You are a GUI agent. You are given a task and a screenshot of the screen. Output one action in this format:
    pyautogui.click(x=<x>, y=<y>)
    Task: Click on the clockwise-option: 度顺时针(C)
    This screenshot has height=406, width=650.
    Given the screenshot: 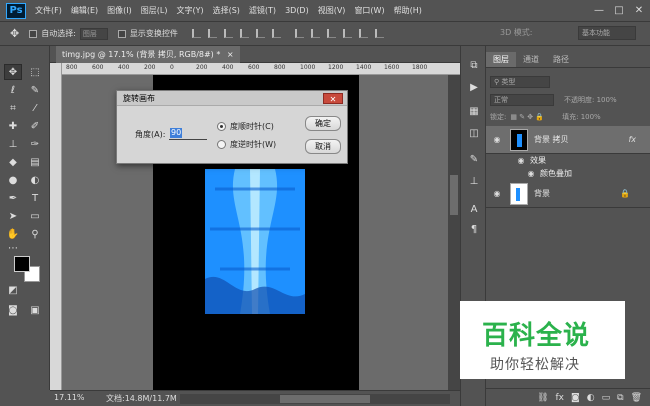 What is the action you would take?
    pyautogui.click(x=245, y=126)
    